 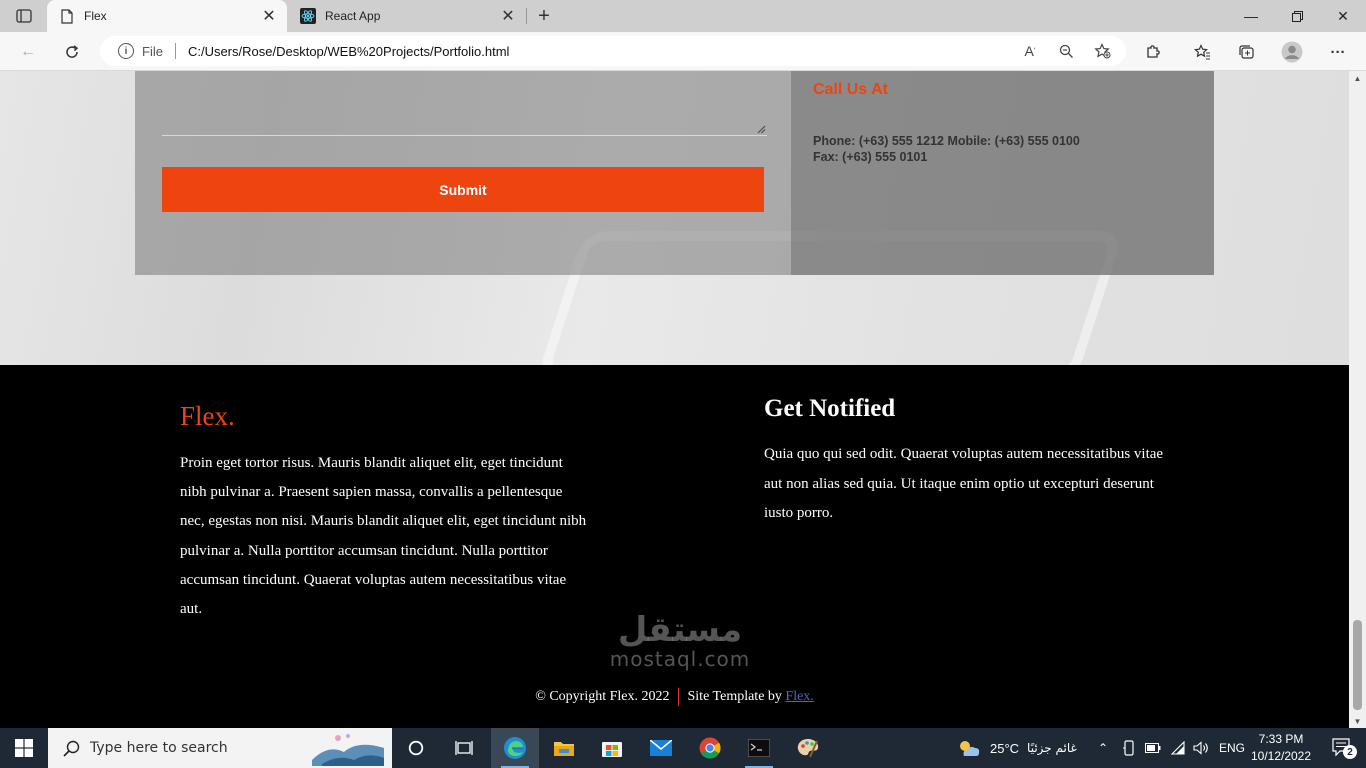 I want to click on tab-actions-button, so click(x=24, y=16).